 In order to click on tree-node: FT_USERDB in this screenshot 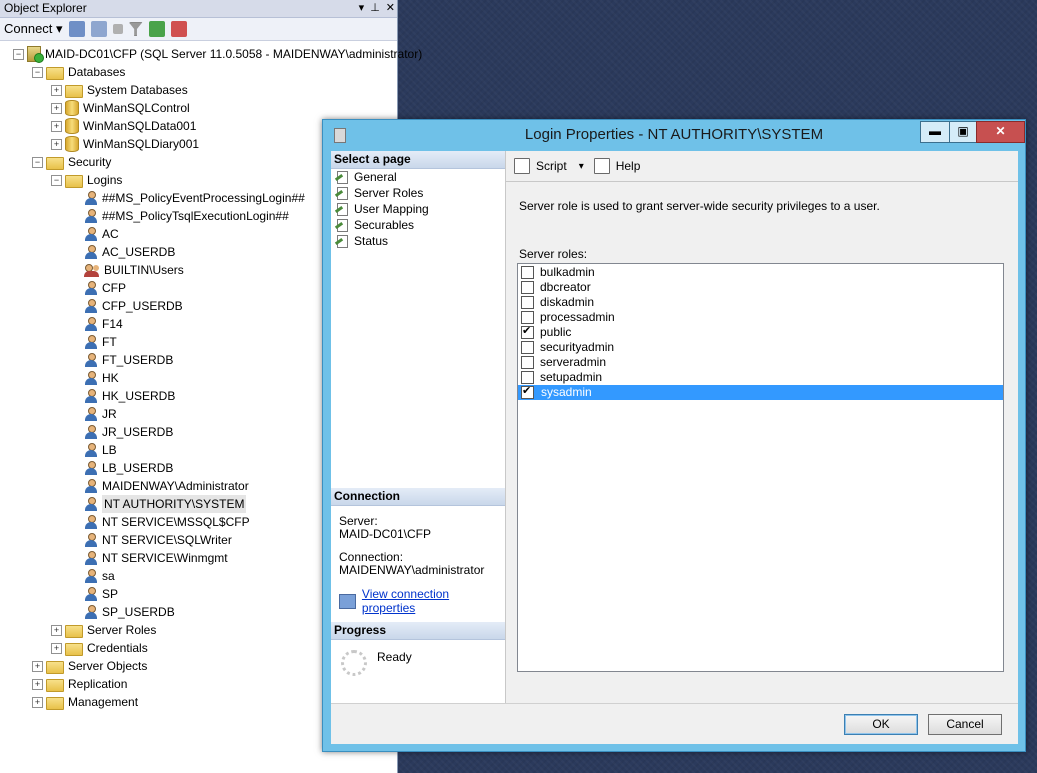, I will do `click(128, 360)`.